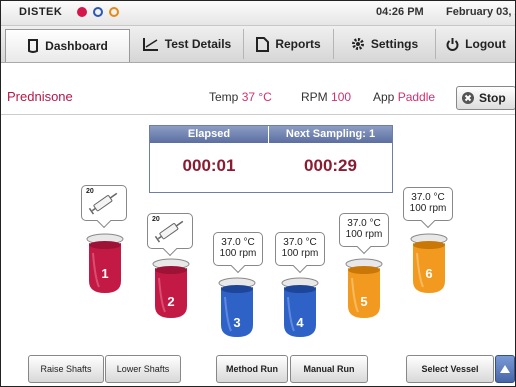  Describe the element at coordinates (263, 44) in the screenshot. I see `document-icon` at that location.